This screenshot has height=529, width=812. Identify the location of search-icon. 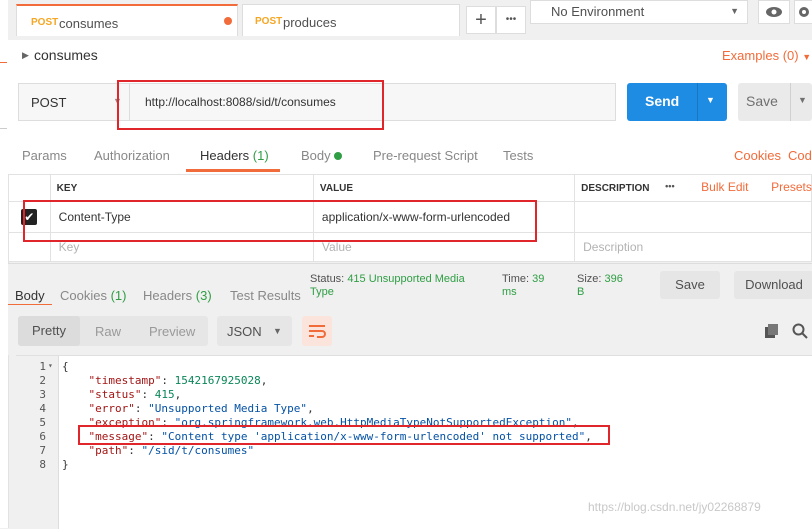
(800, 332).